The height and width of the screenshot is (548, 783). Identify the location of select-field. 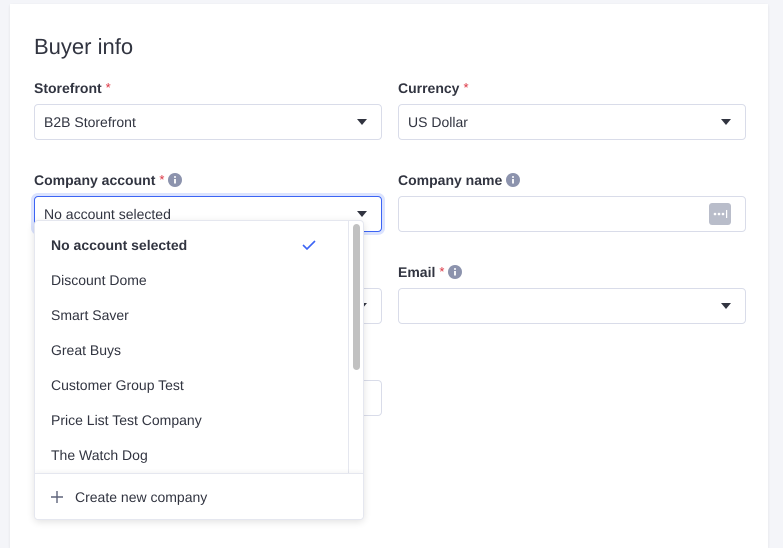
(572, 306).